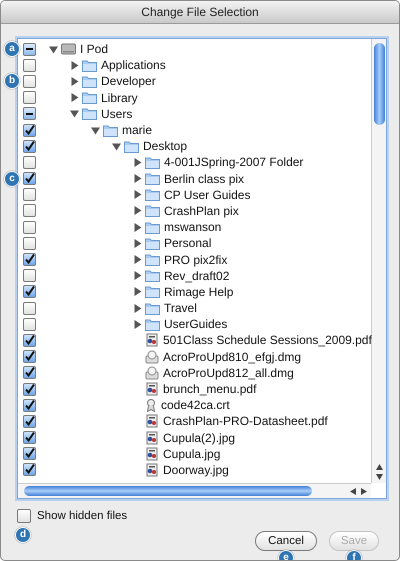 The image size is (400, 561). Describe the element at coordinates (68, 49) in the screenshot. I see `hard-drive-icon` at that location.